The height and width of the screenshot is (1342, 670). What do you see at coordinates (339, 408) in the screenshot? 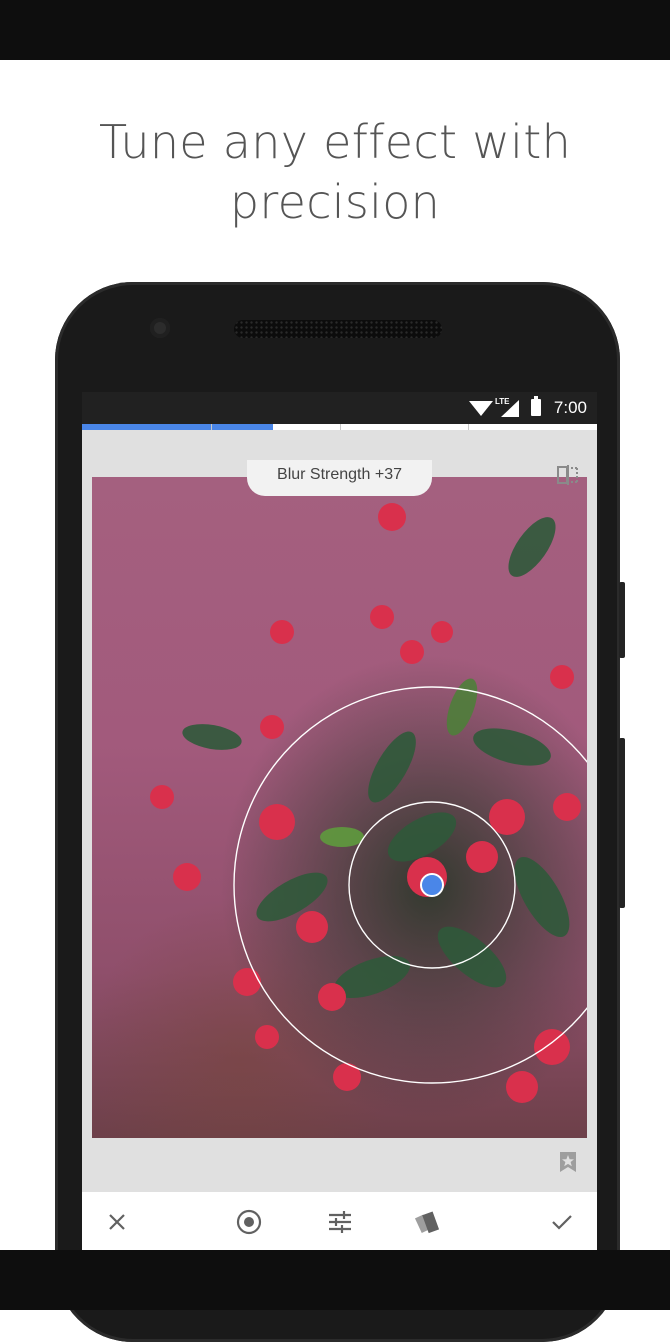
I see `status-bar: LTE 7:00` at bounding box center [339, 408].